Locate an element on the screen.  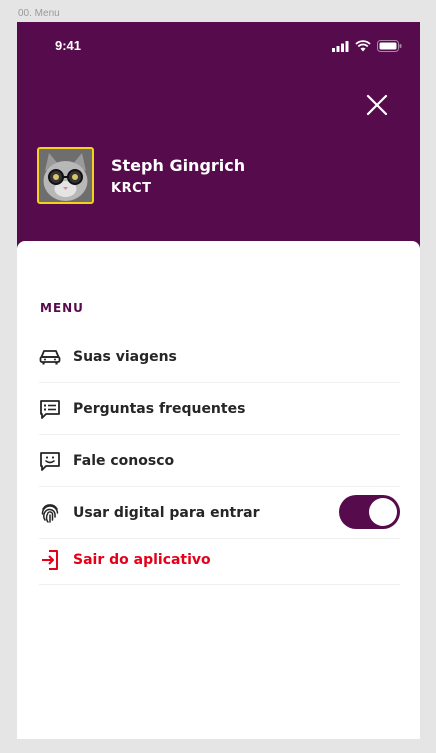
close-icon is located at coordinates (377, 105).